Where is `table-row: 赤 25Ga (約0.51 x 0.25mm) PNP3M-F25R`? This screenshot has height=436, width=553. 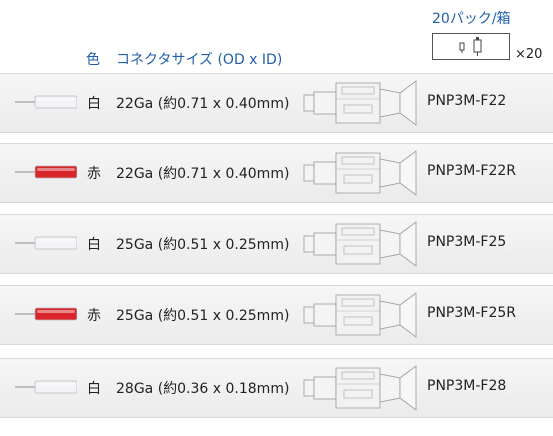 table-row: 赤 25Ga (約0.51 x 0.25mm) PNP3M-F25R is located at coordinates (276, 314).